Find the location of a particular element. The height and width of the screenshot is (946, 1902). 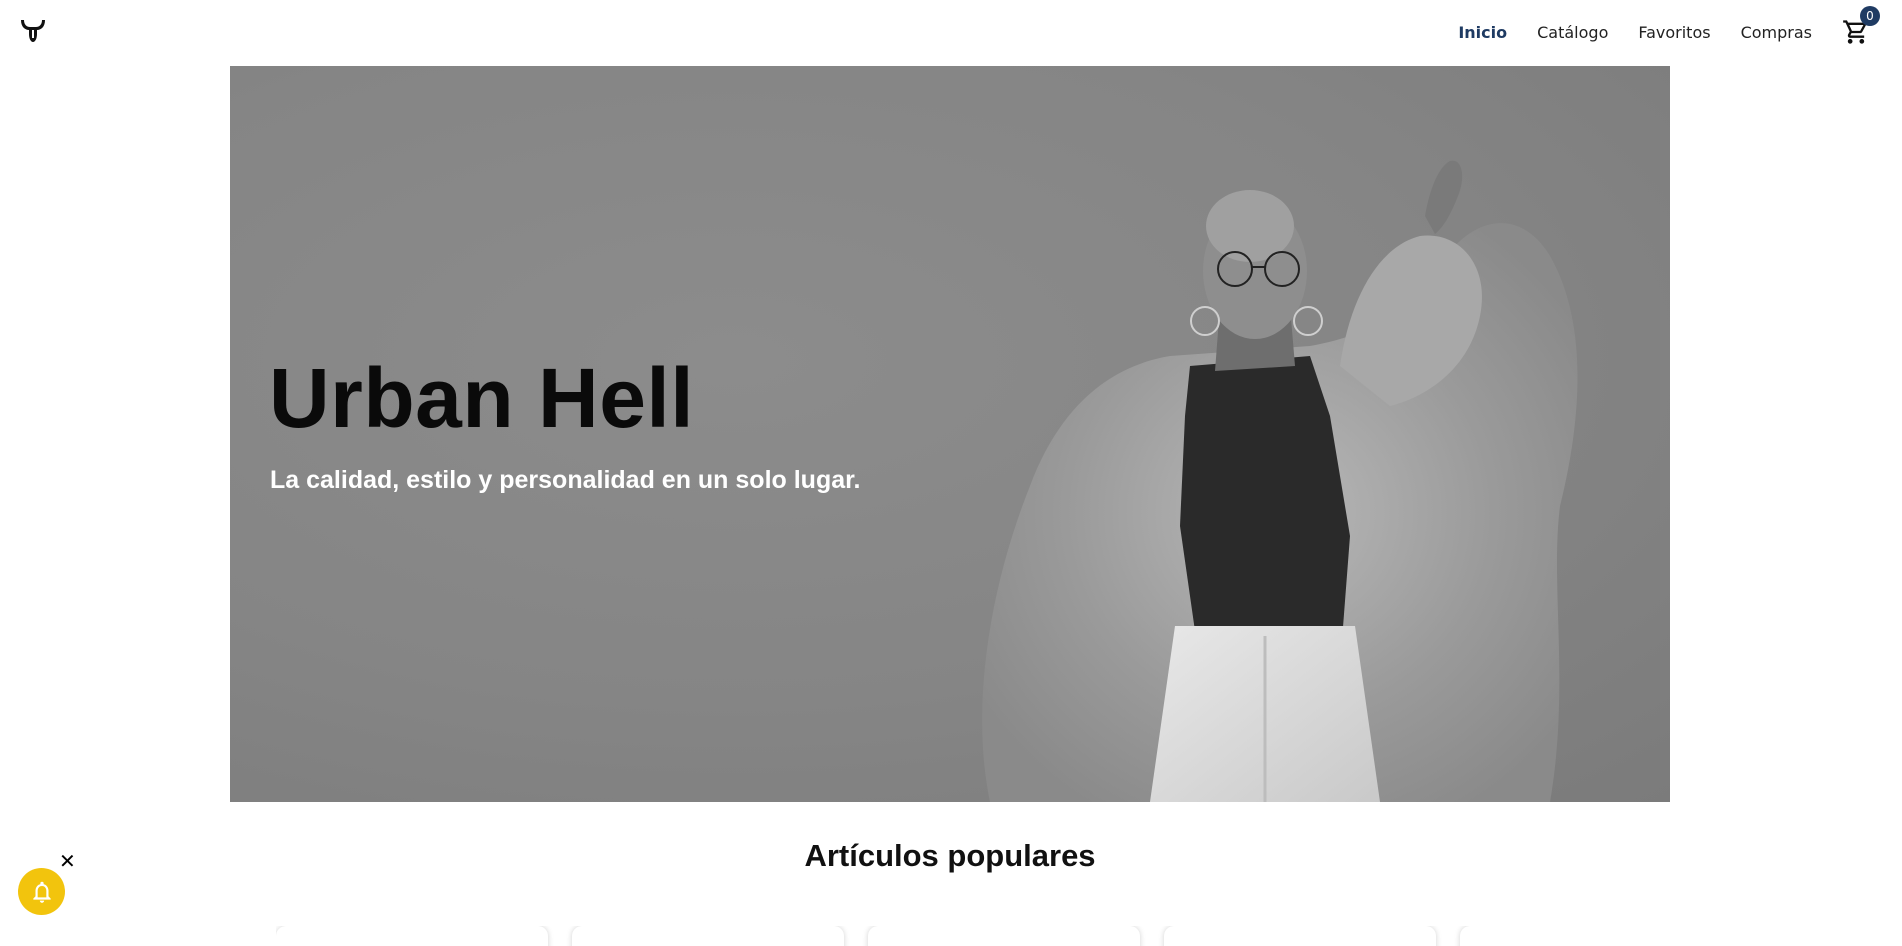

hero-title: Urban Hell is located at coordinates (482, 398).